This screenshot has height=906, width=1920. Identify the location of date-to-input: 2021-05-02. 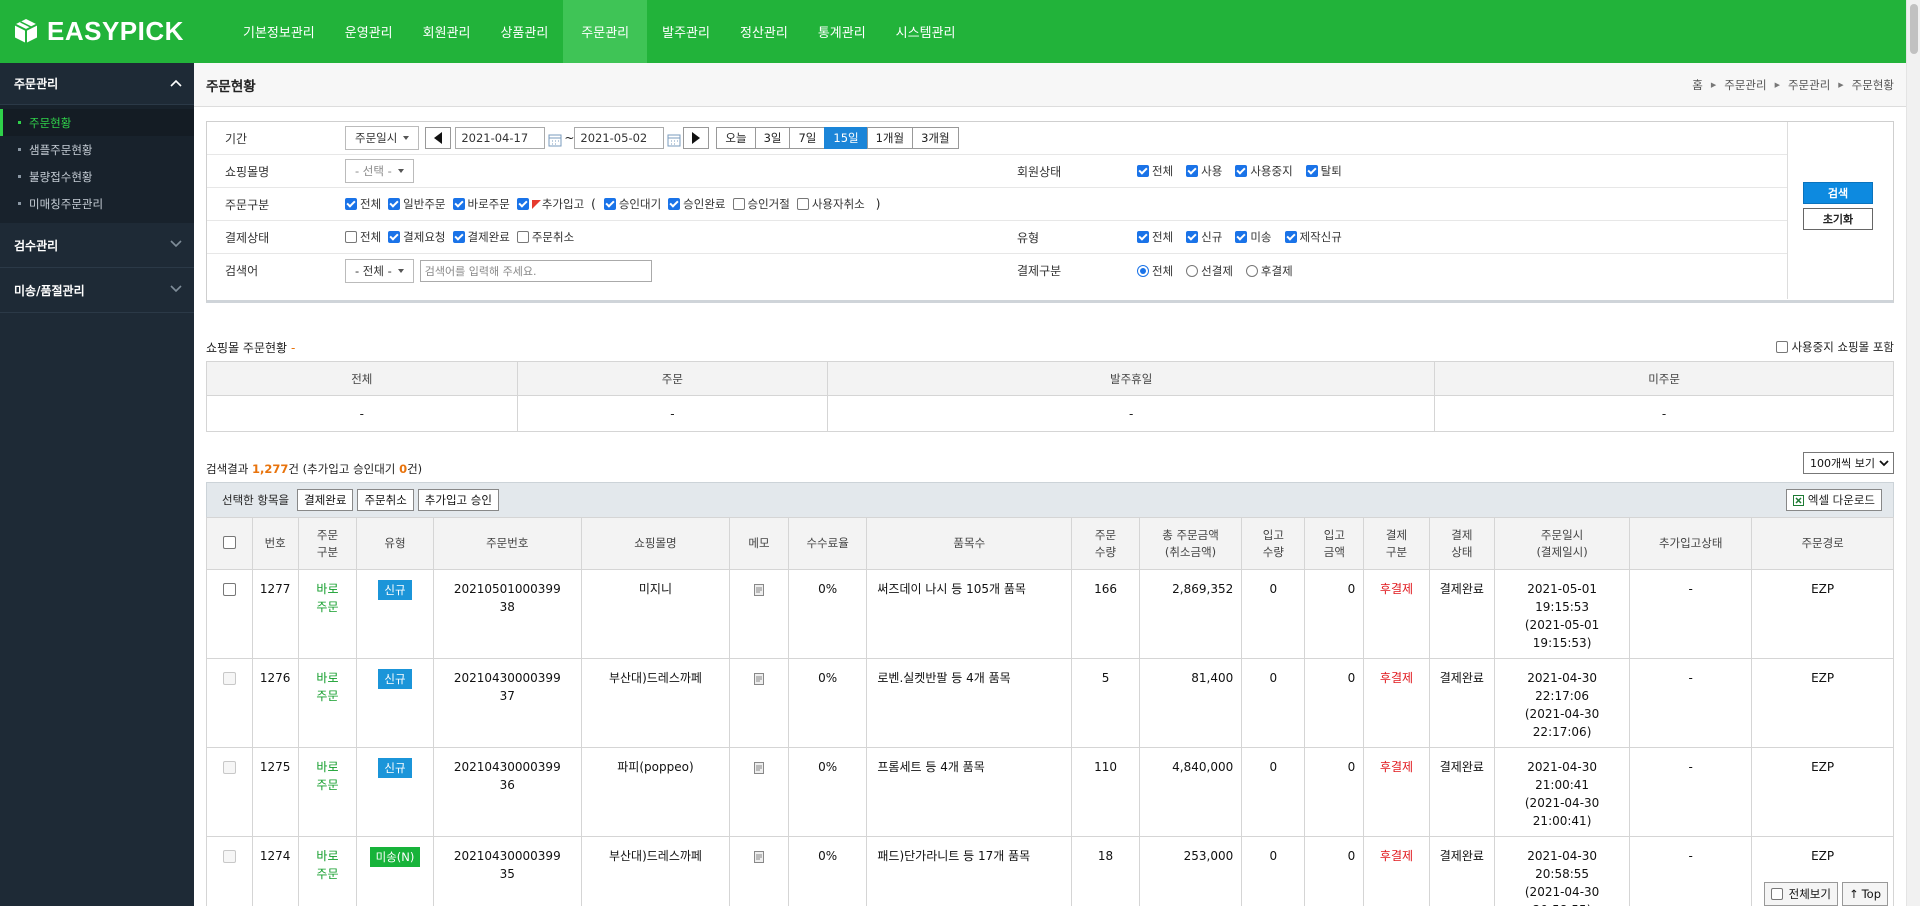
(619, 138).